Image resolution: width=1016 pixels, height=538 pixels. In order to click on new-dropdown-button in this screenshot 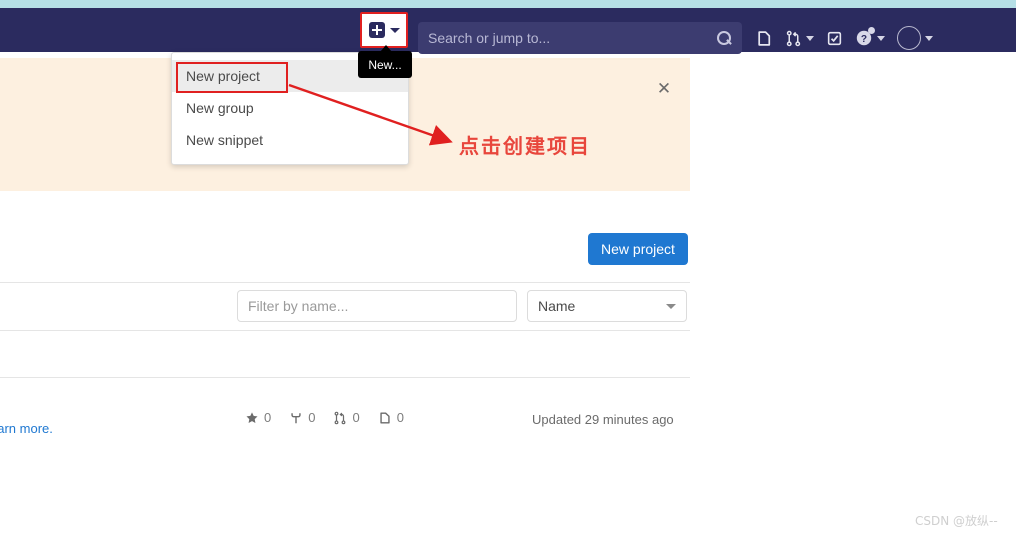, I will do `click(384, 30)`.